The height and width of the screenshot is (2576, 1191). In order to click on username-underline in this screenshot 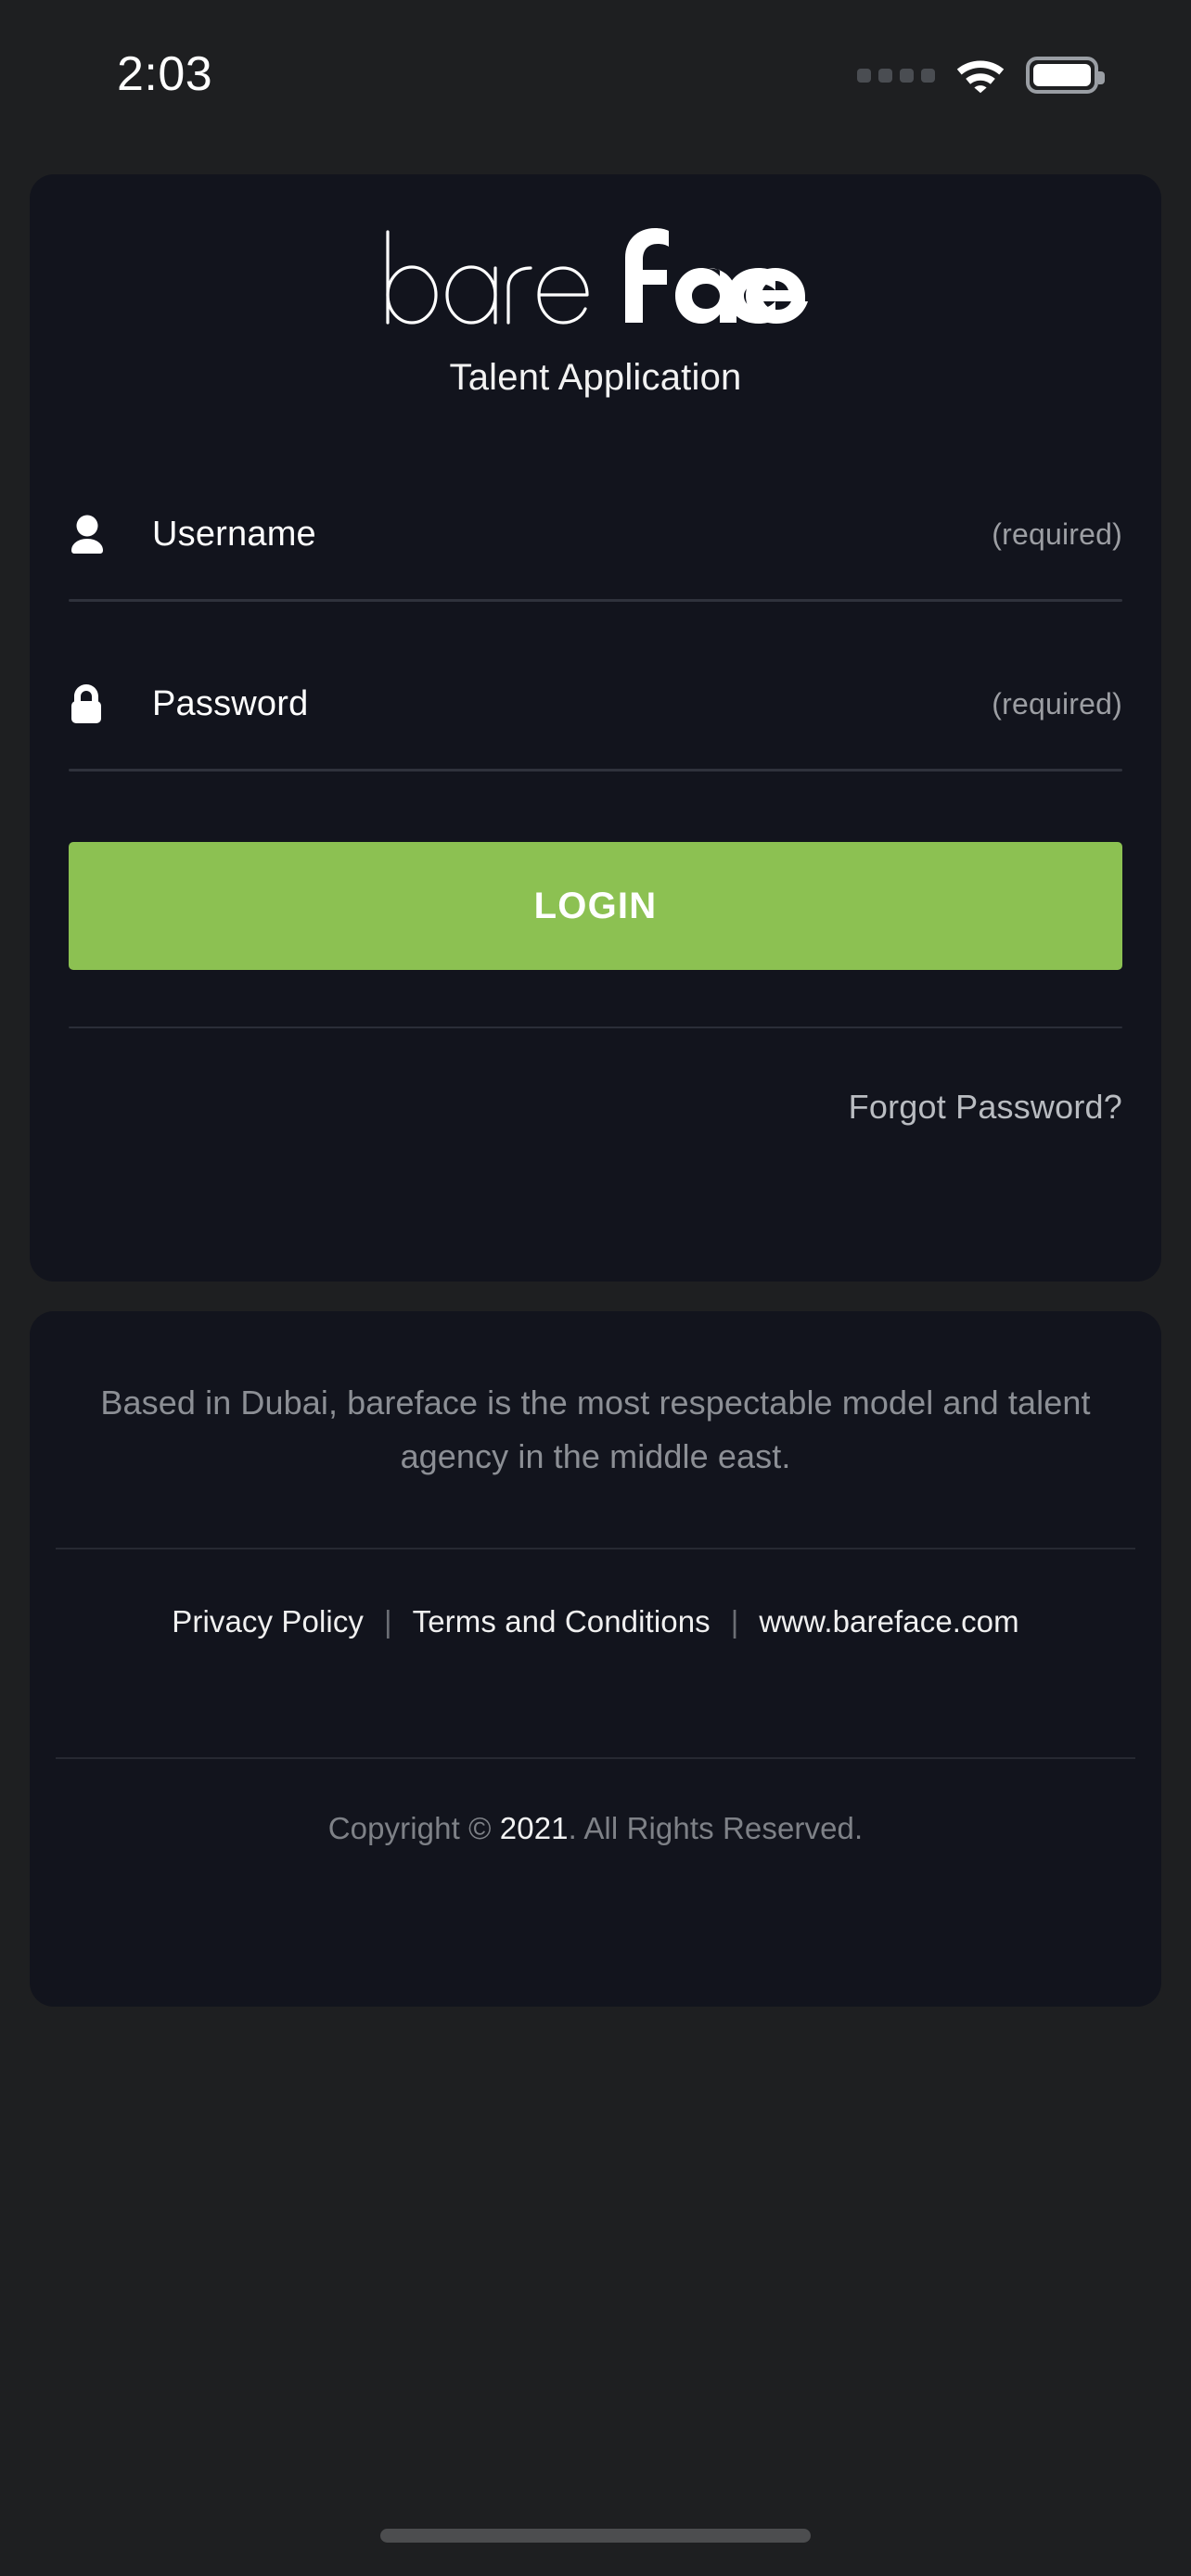, I will do `click(595, 600)`.